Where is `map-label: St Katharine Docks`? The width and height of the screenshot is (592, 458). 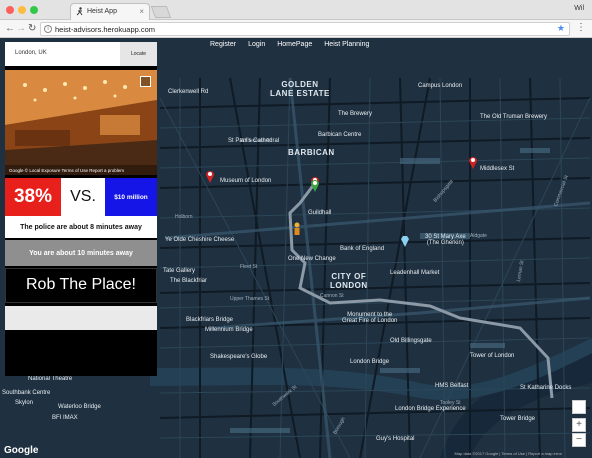
map-label: St Katharine Docks is located at coordinates (546, 388).